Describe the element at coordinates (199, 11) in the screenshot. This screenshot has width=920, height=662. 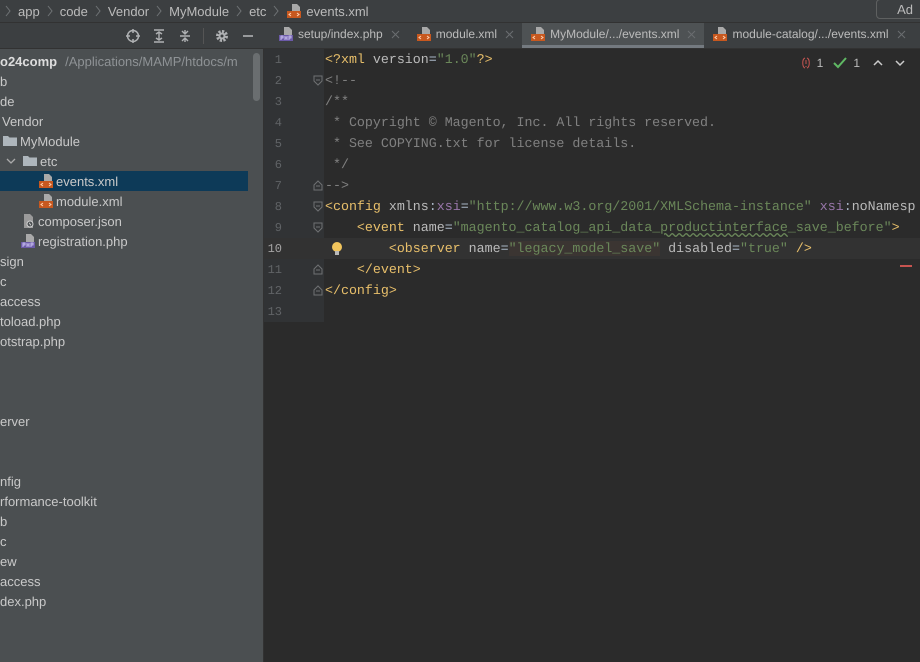
I see `breadcrumb-item: MyModule` at that location.